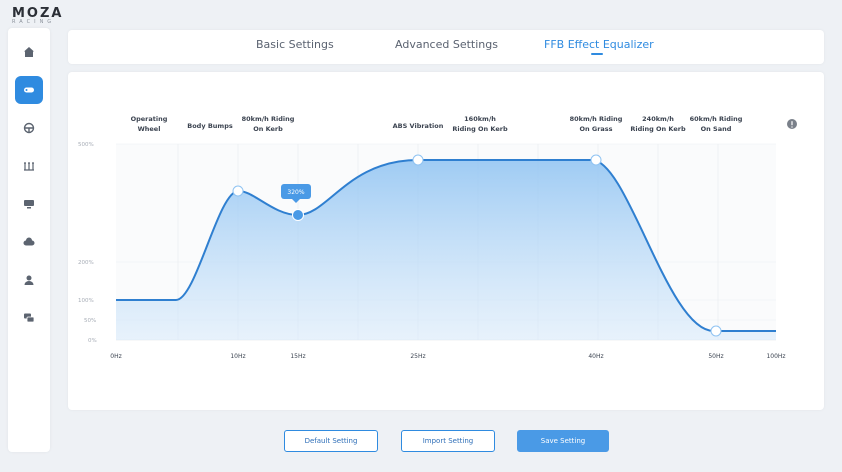  I want to click on tab-basic-settings: Basic Settings, so click(295, 44).